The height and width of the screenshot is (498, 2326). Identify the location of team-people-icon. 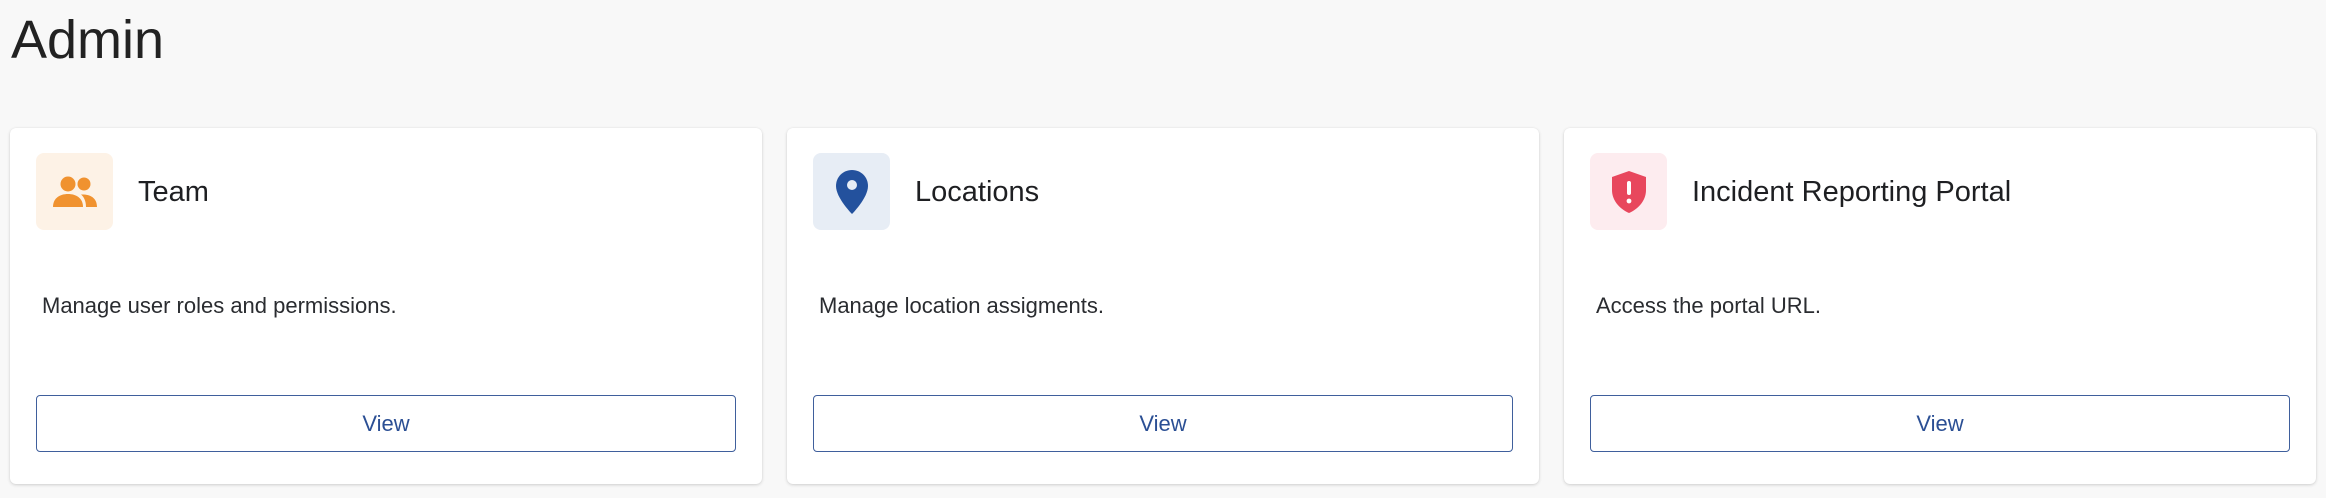
(74, 191).